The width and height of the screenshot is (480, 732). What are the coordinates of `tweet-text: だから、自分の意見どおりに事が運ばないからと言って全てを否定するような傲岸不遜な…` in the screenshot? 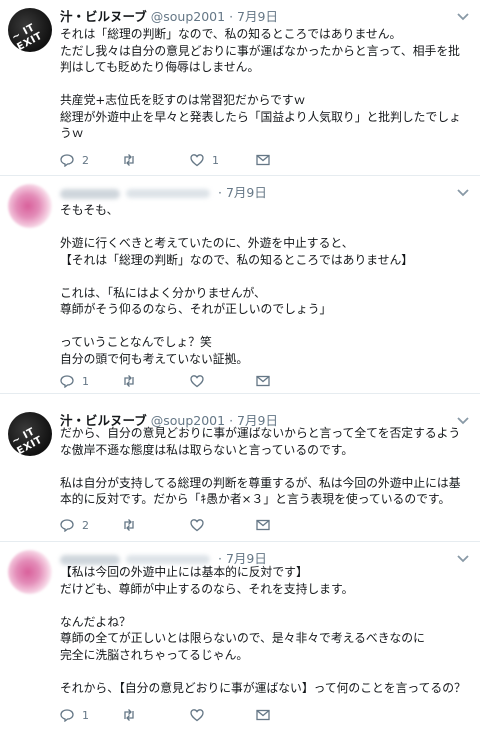 It's located at (264, 466).